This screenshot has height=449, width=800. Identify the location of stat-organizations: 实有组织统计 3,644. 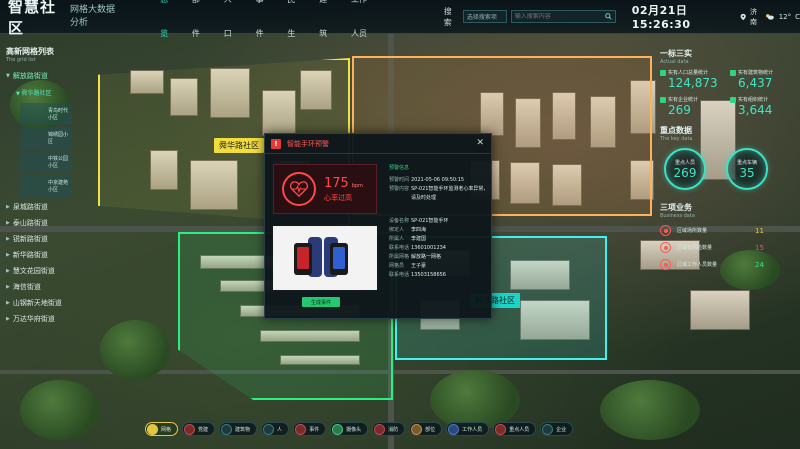
(765, 106).